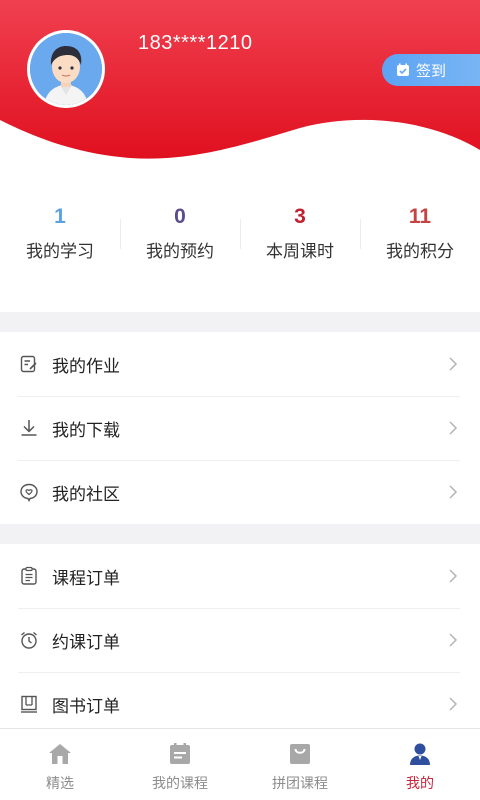 The height and width of the screenshot is (800, 480). I want to click on tab-featured: 精选, so click(60, 764).